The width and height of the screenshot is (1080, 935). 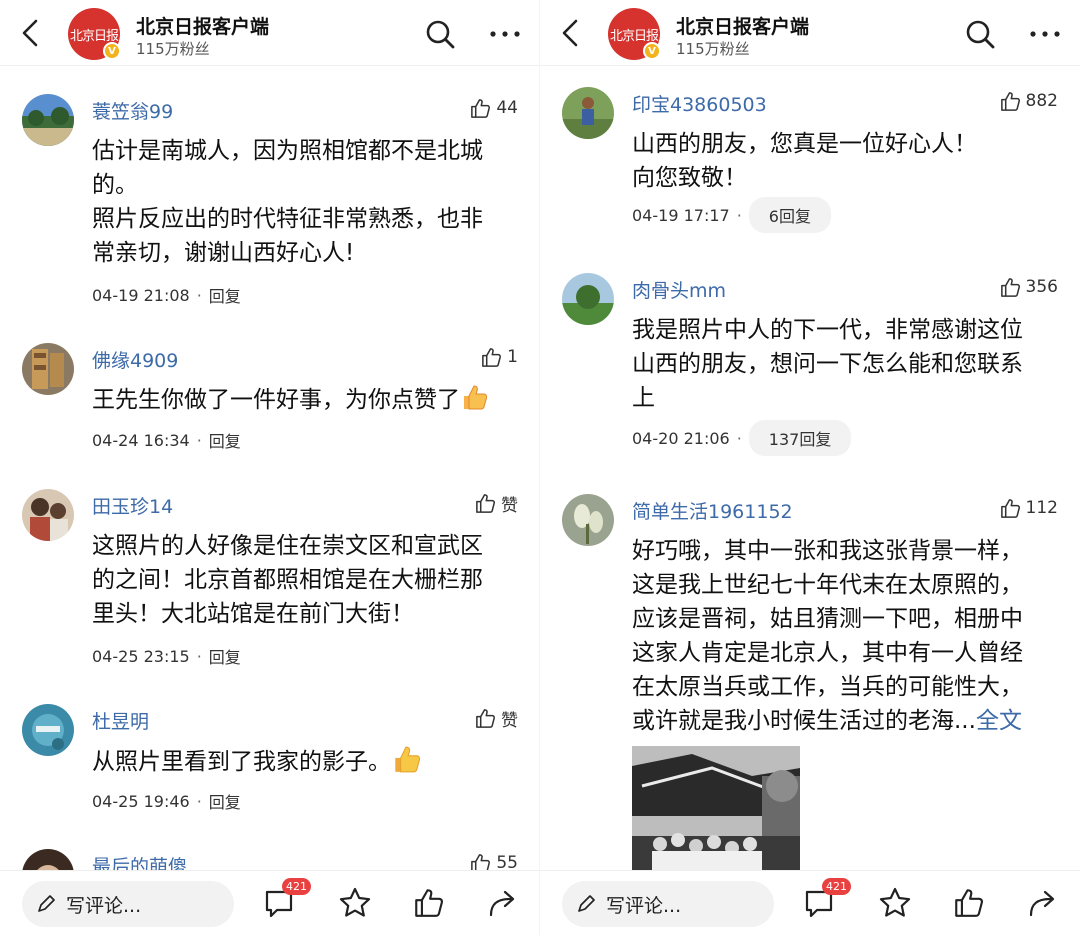 What do you see at coordinates (800, 438) in the screenshot?
I see `reply-count-button: 137回复` at bounding box center [800, 438].